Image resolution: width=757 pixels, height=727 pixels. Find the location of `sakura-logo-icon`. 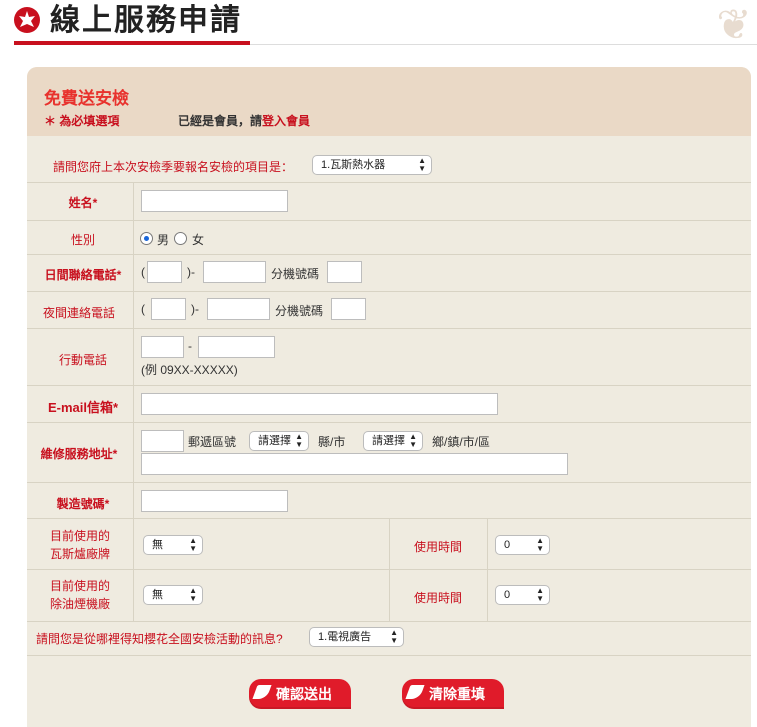

sakura-logo-icon is located at coordinates (27, 20).